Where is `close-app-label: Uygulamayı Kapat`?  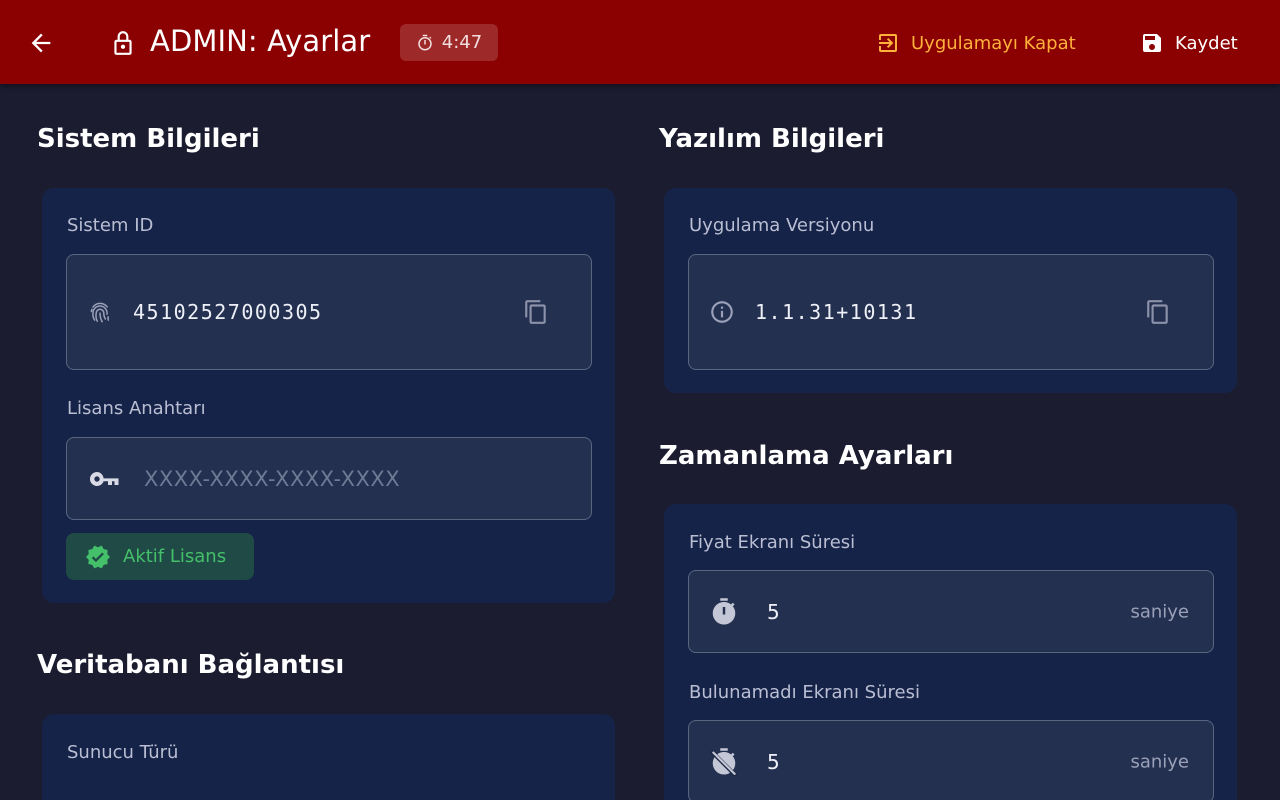 close-app-label: Uygulamayı Kapat is located at coordinates (993, 43).